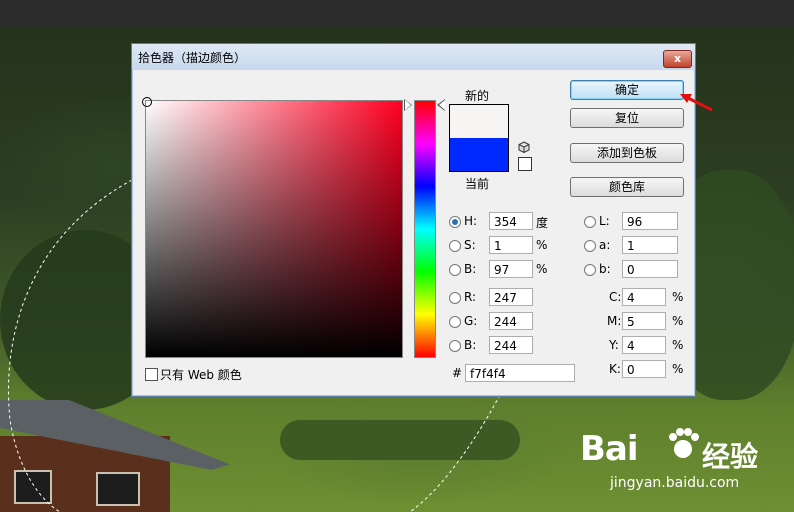 This screenshot has width=794, height=512. I want to click on a-field: 1, so click(650, 245).